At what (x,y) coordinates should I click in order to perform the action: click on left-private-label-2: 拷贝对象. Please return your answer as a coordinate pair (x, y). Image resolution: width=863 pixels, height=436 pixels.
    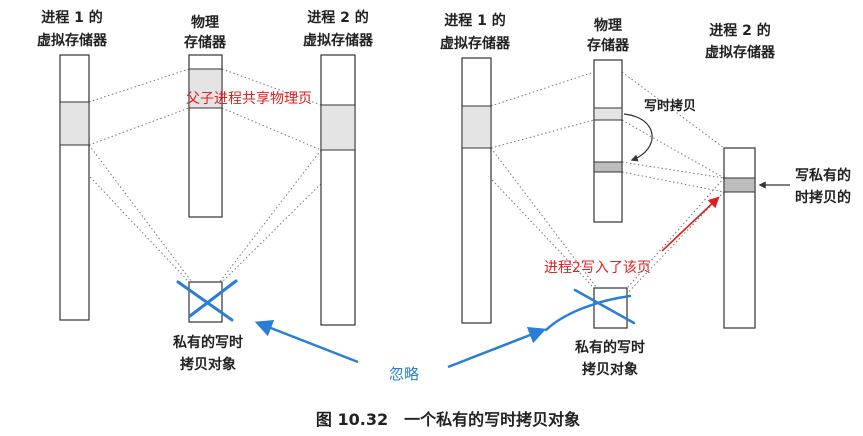
    Looking at the image, I should click on (208, 364).